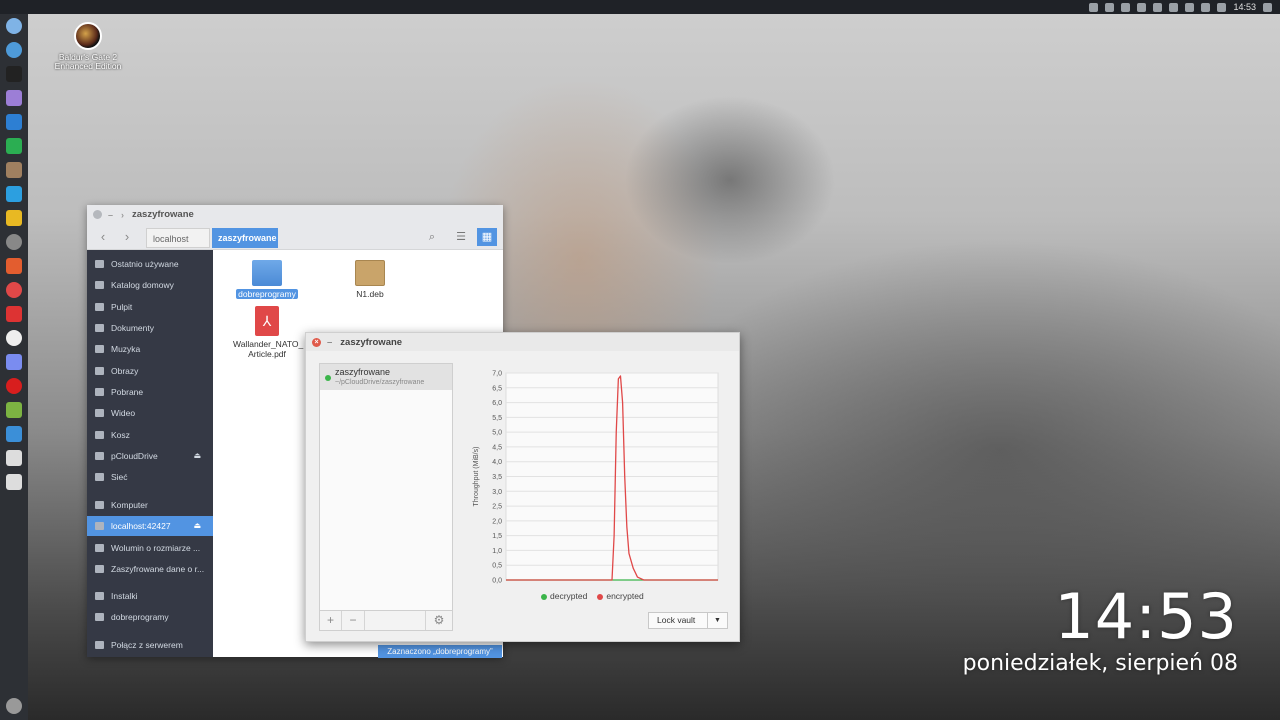  I want to click on wifi-icon, so click(1174, 7).